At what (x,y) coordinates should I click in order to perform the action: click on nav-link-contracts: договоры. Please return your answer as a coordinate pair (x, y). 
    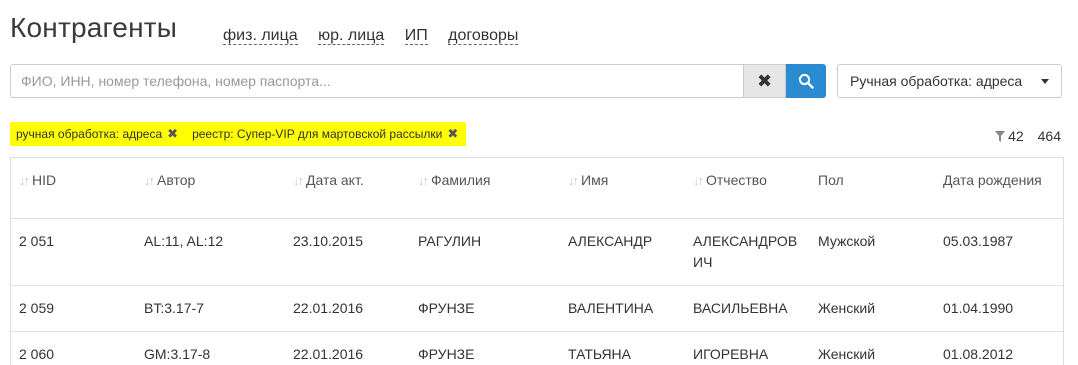
    Looking at the image, I should click on (483, 36).